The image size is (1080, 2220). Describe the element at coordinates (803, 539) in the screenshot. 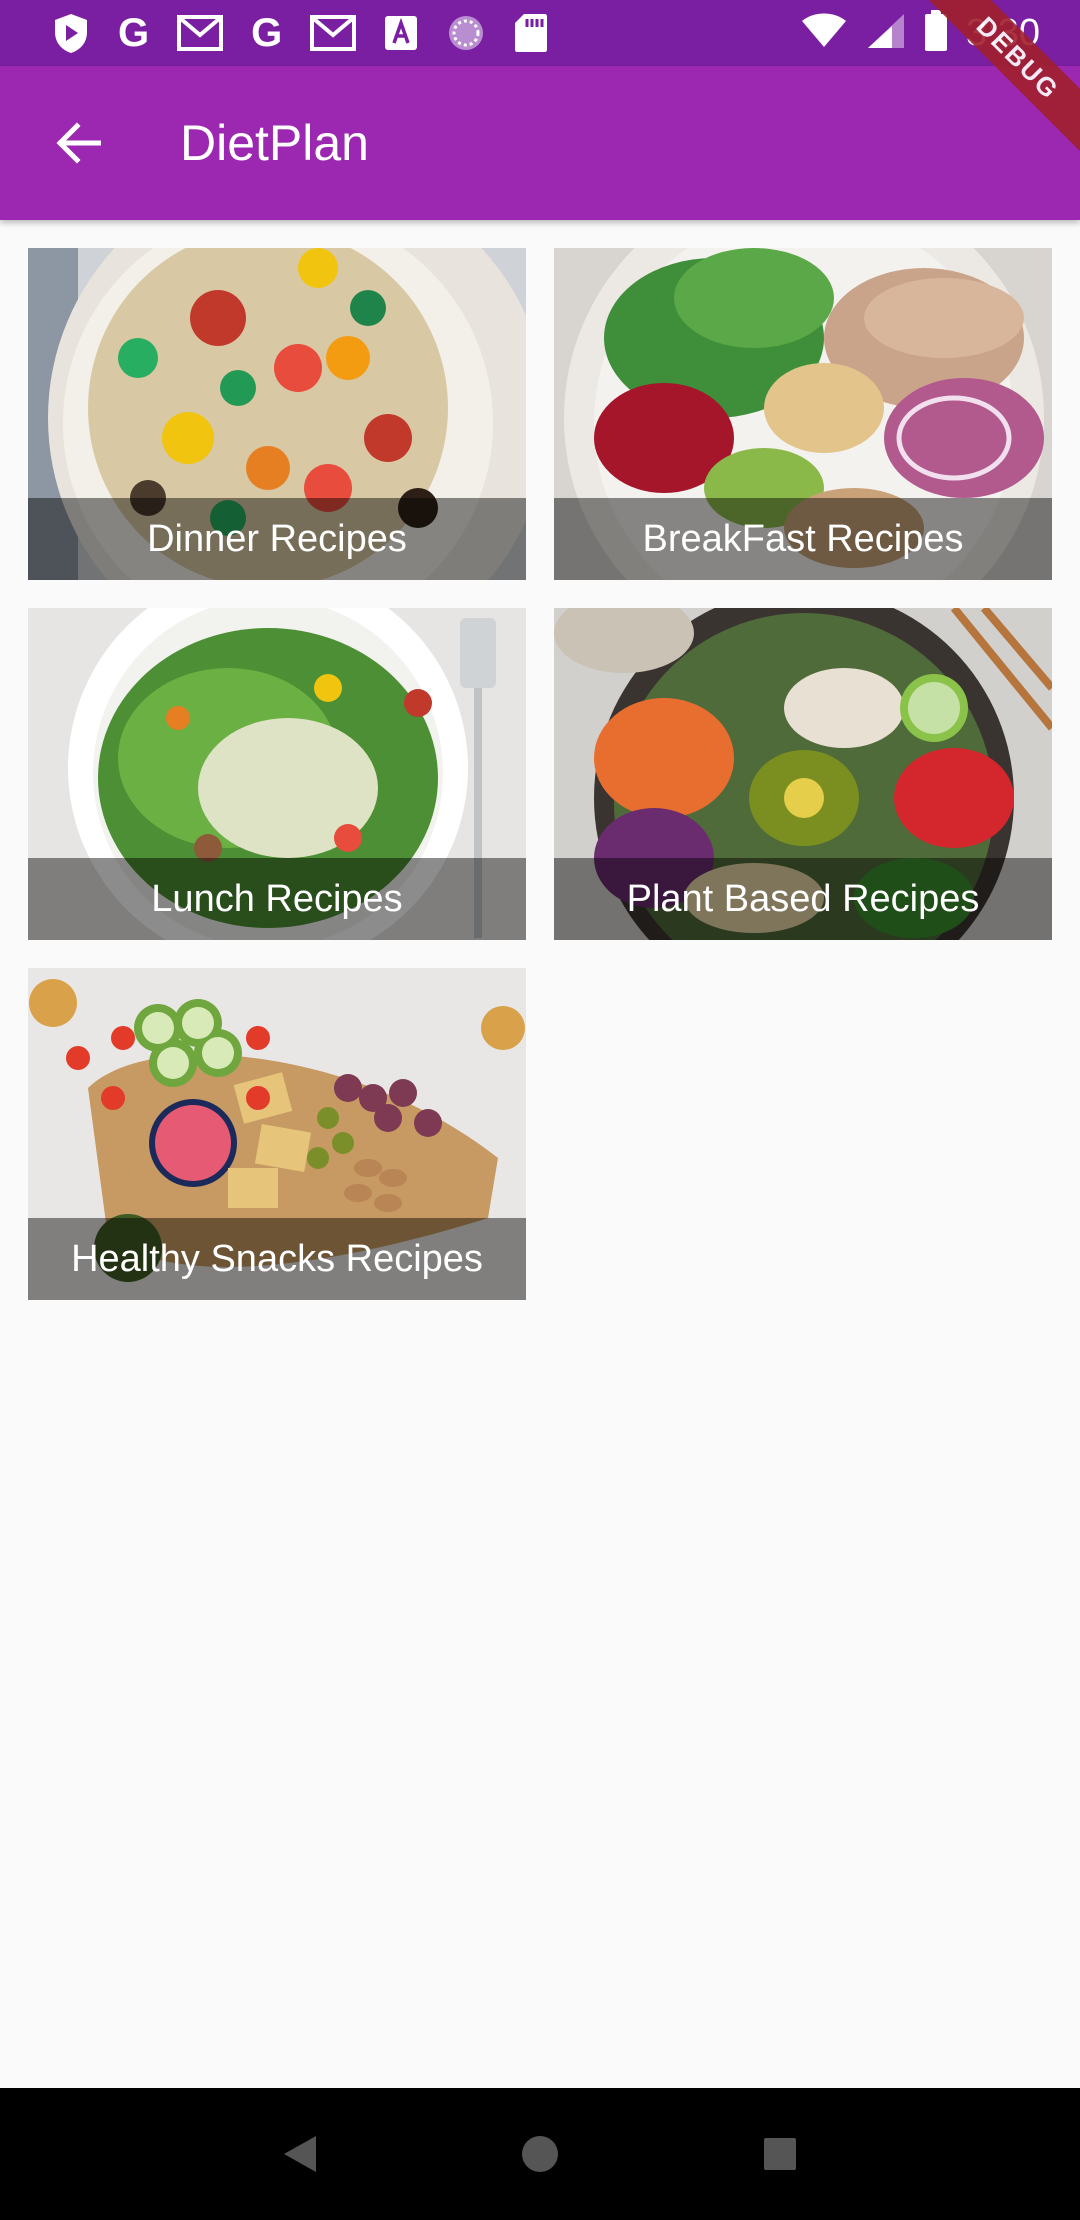

I see `category-label: BreakFast Recipes` at that location.